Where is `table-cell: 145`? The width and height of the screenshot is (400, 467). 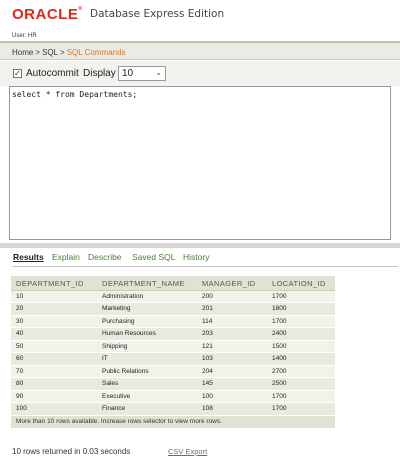 table-cell: 145 is located at coordinates (232, 384).